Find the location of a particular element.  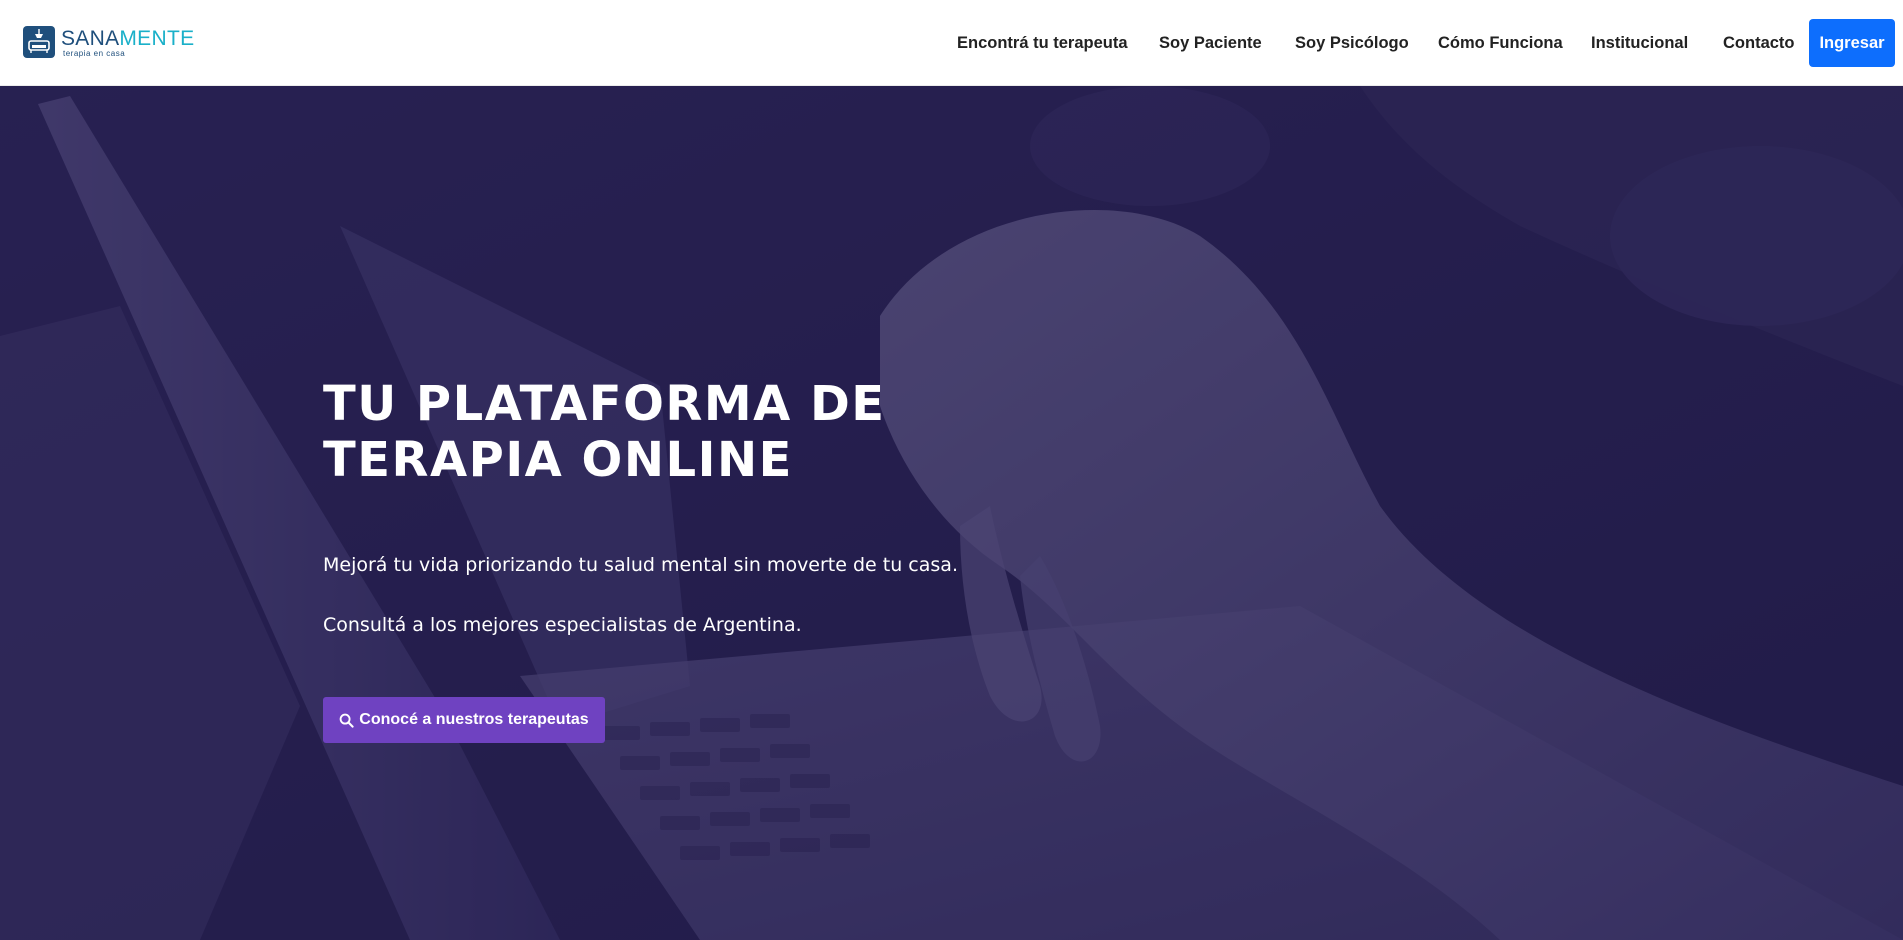

login-button: Ingresar is located at coordinates (1852, 43).